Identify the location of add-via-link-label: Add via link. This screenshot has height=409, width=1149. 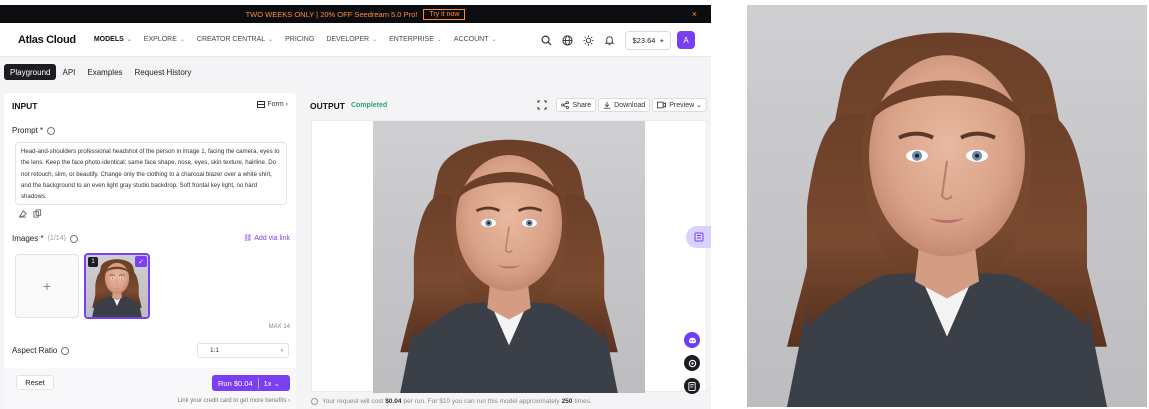
(272, 238).